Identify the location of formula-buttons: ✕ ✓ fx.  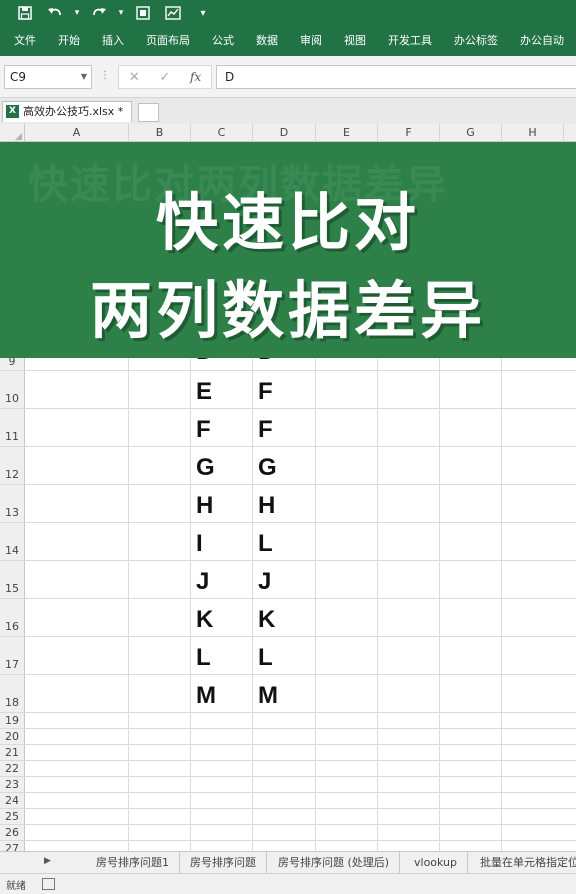
(165, 77).